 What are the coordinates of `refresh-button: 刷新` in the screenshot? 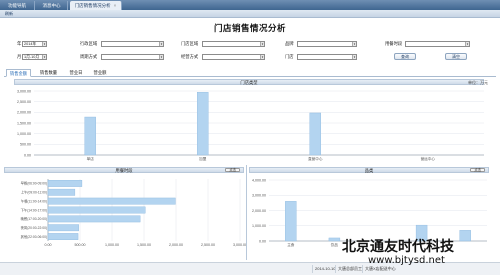 It's located at (9, 14).